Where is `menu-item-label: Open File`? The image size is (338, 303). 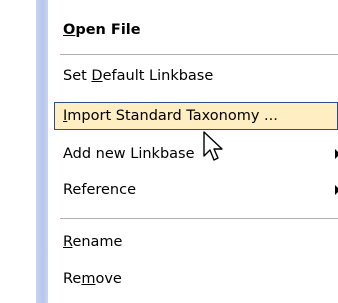 menu-item-label: Open File is located at coordinates (102, 30).